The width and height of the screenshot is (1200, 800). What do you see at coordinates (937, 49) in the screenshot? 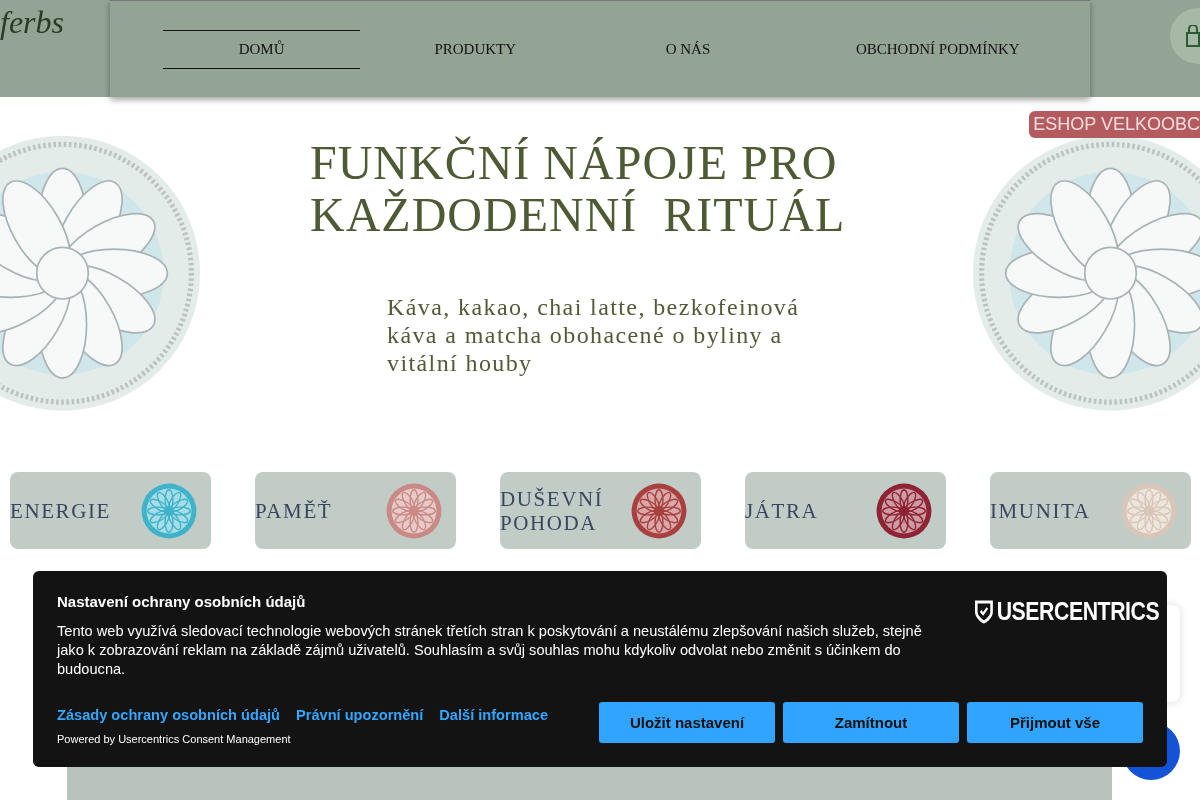
I see `nav-link: OBCHODNÍ PODMÍNKY` at bounding box center [937, 49].